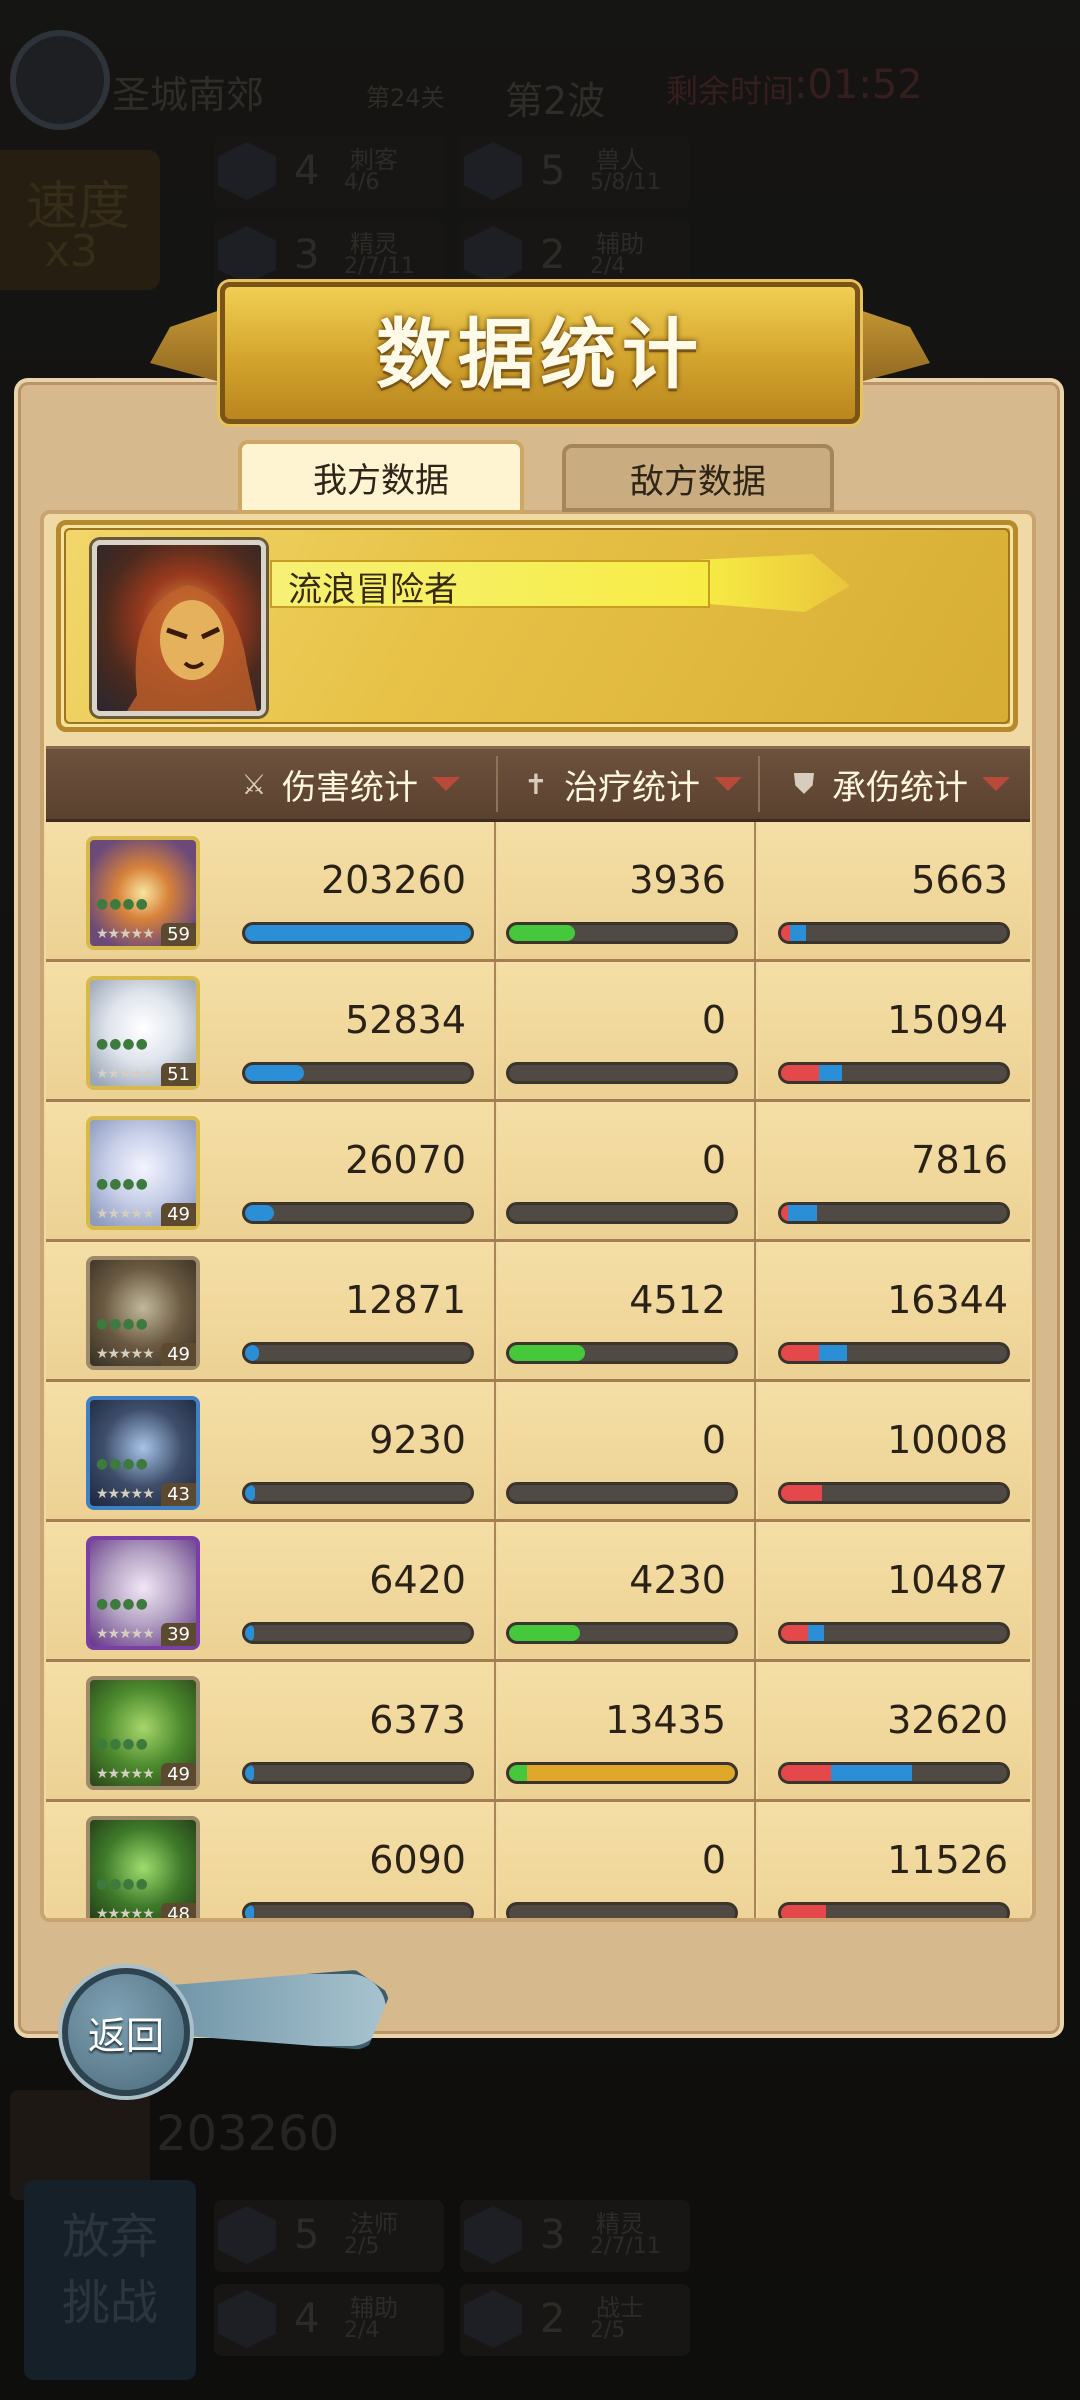  I want to click on healing-cell: 4230, so click(627, 1590).